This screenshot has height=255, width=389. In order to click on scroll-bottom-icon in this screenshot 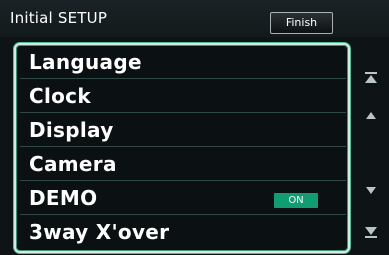, I will do `click(371, 232)`.